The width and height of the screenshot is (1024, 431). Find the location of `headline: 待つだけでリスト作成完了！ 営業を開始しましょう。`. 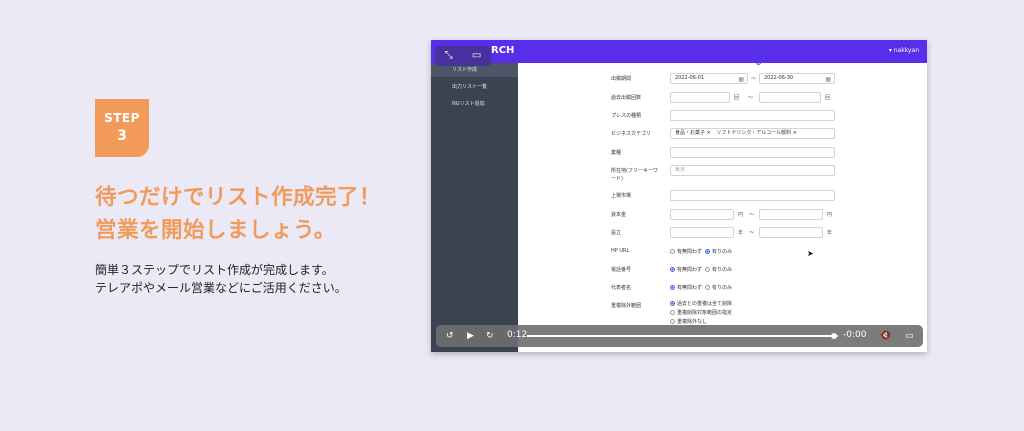

headline: 待つだけでリスト作成完了！ 営業を開始しましょう。 is located at coordinates (238, 214).